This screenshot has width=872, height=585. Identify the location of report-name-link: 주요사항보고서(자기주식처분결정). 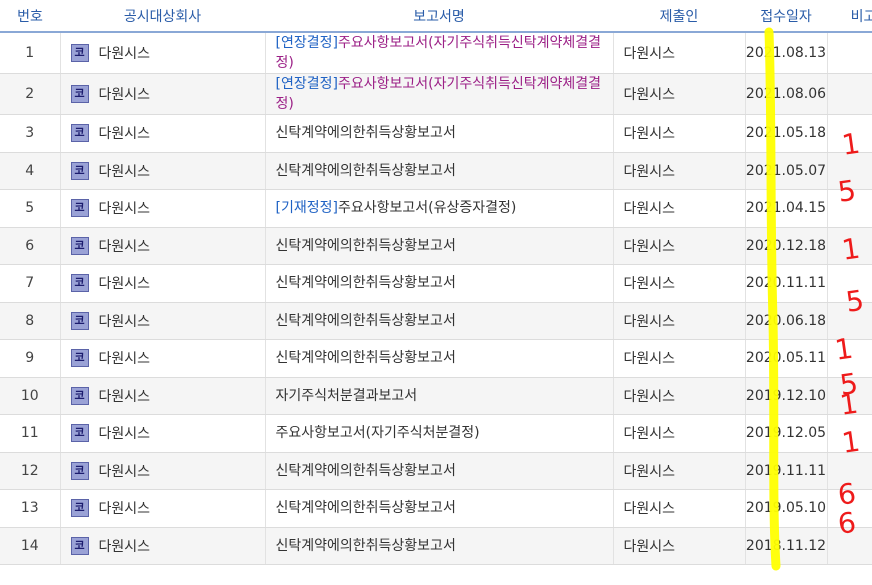
(378, 433).